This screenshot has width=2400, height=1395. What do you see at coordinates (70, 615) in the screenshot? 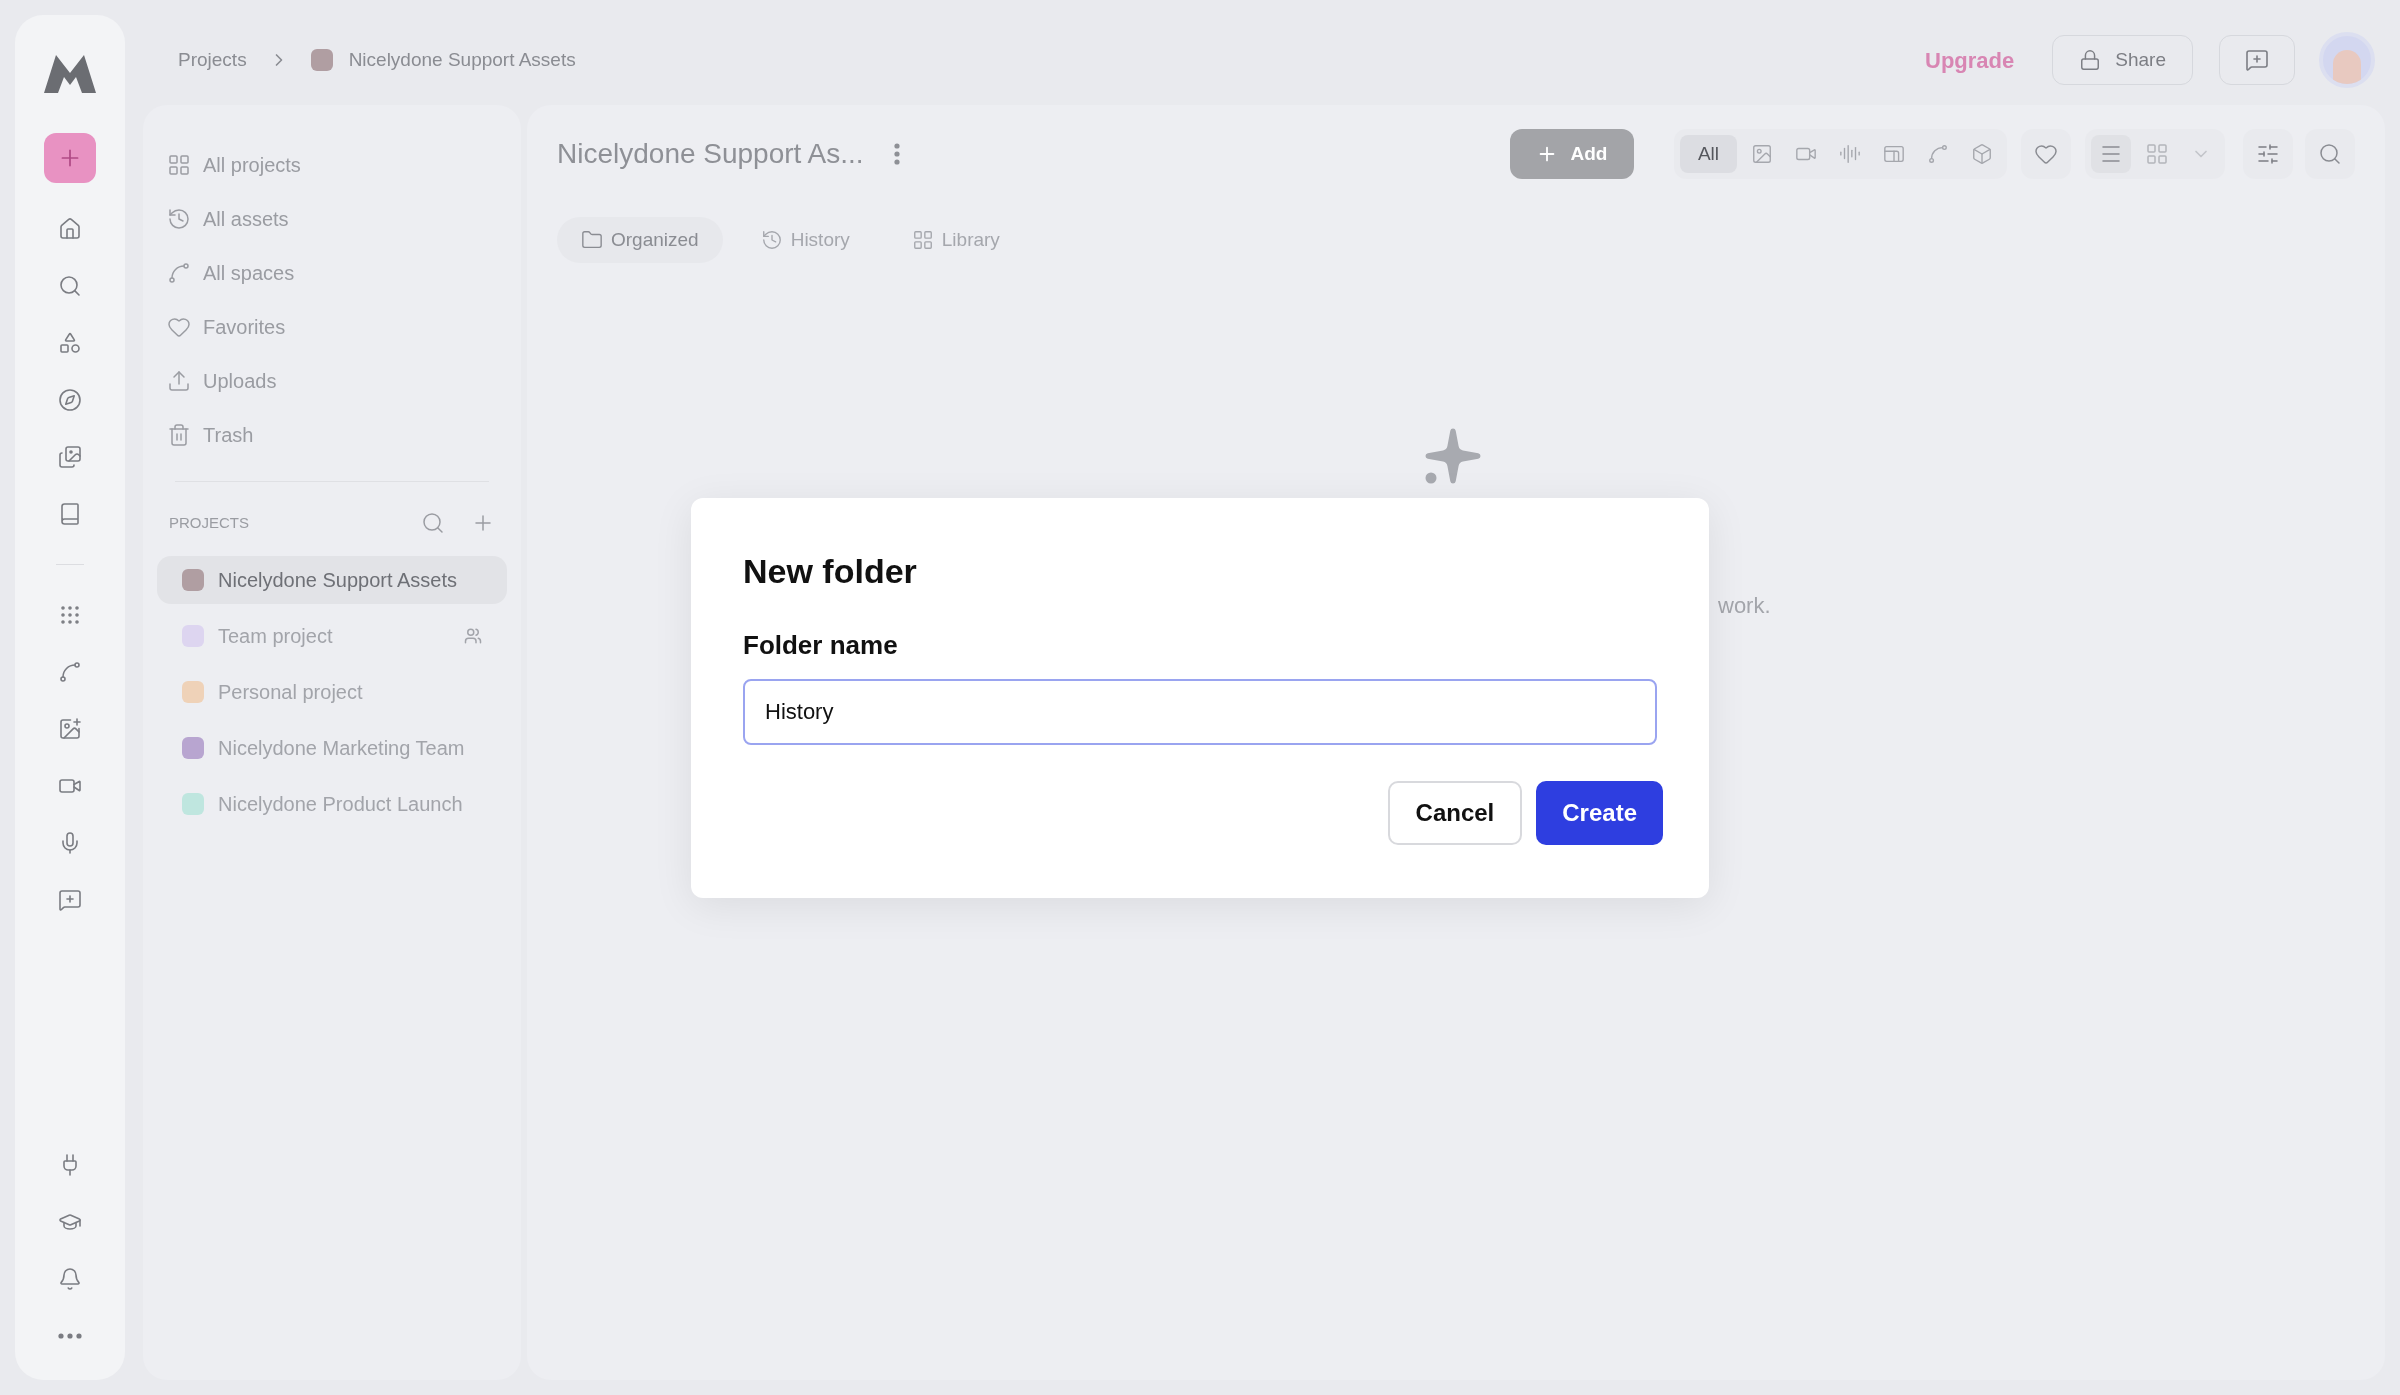
I see `apps-icon` at bounding box center [70, 615].